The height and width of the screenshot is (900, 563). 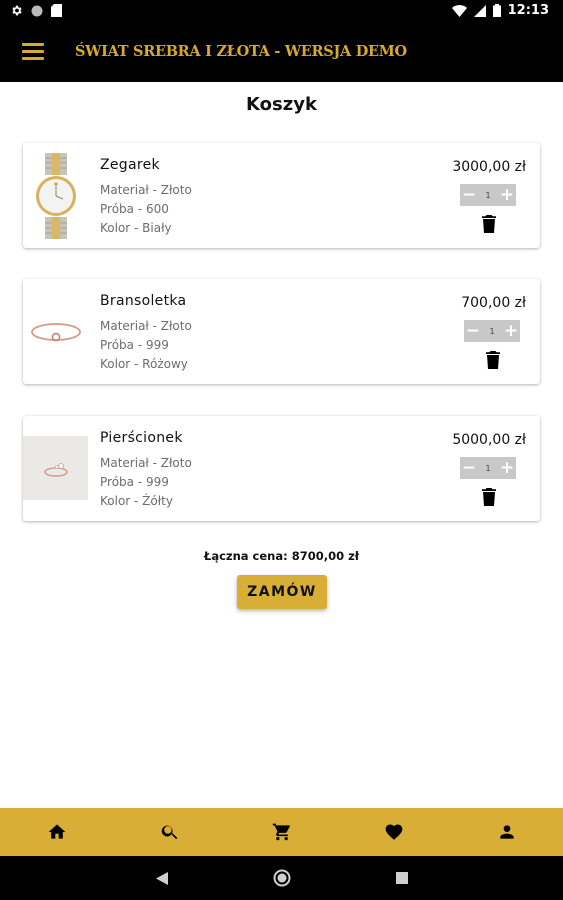 What do you see at coordinates (281, 104) in the screenshot?
I see `page-title: Koszyk` at bounding box center [281, 104].